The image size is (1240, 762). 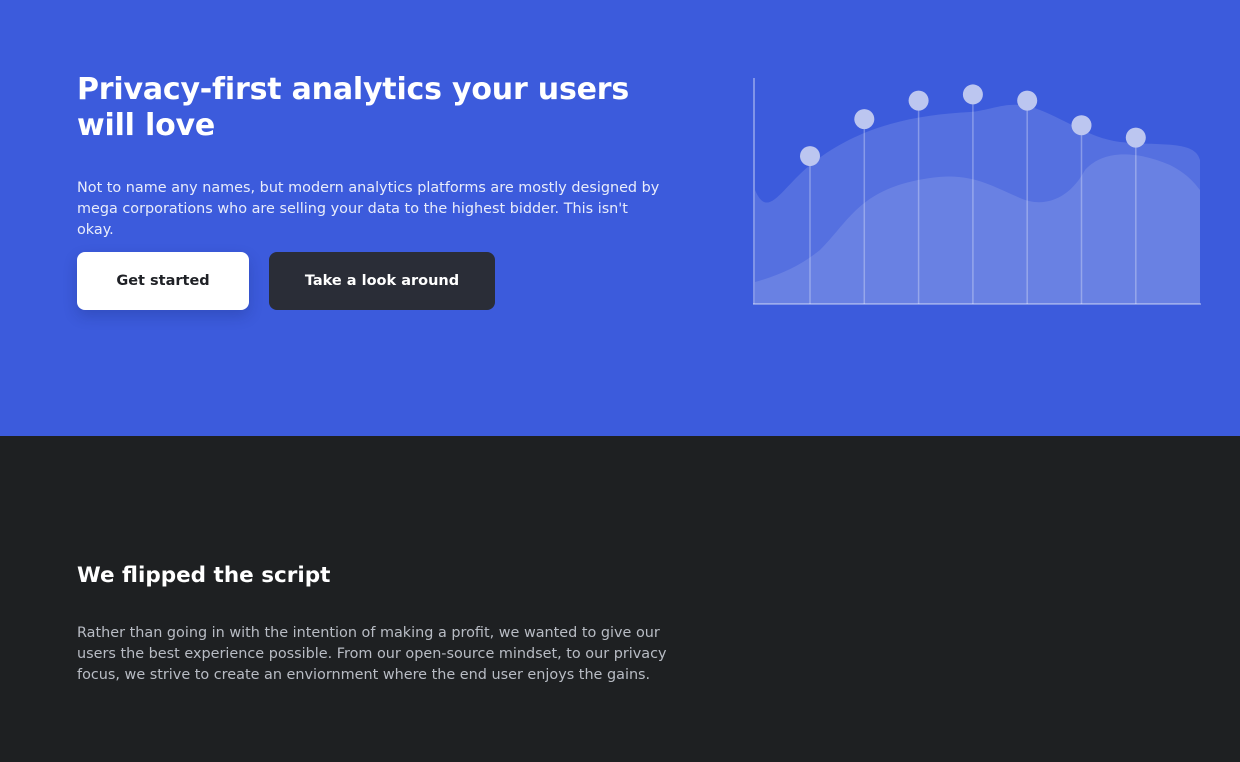 I want to click on mission-title: We flipped the script, so click(x=204, y=575).